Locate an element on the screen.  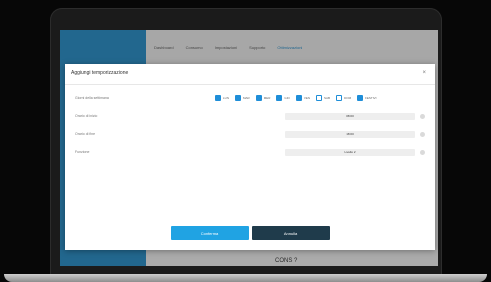
day-label: MAR is located at coordinates (246, 98).